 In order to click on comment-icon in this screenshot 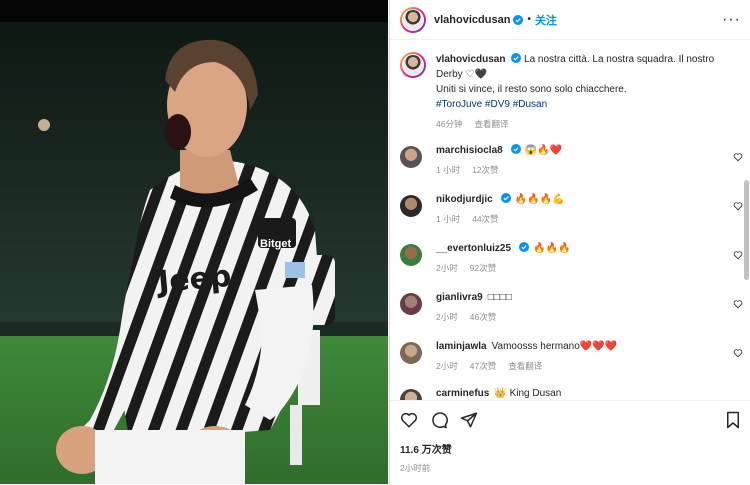, I will do `click(439, 420)`.